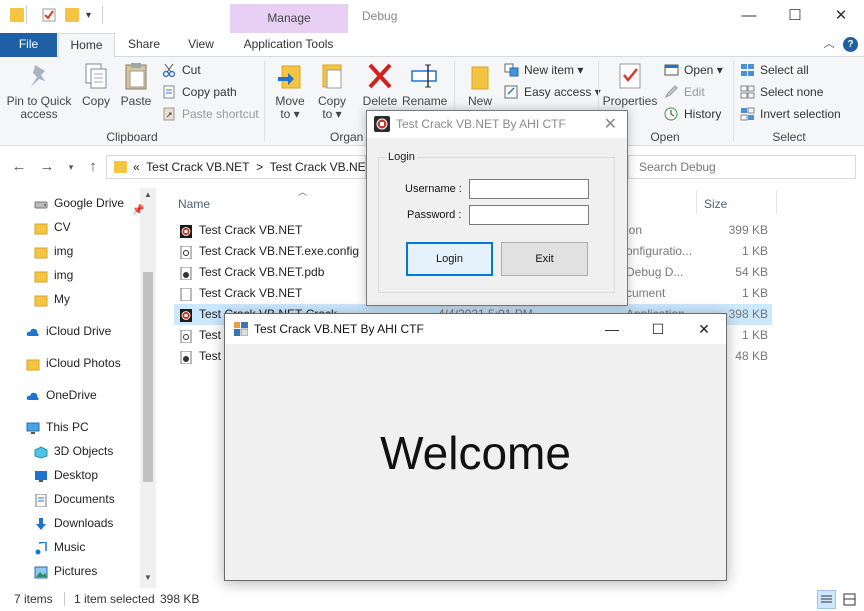 The width and height of the screenshot is (864, 611). I want to click on copy-path-button: Copy path, so click(199, 92).